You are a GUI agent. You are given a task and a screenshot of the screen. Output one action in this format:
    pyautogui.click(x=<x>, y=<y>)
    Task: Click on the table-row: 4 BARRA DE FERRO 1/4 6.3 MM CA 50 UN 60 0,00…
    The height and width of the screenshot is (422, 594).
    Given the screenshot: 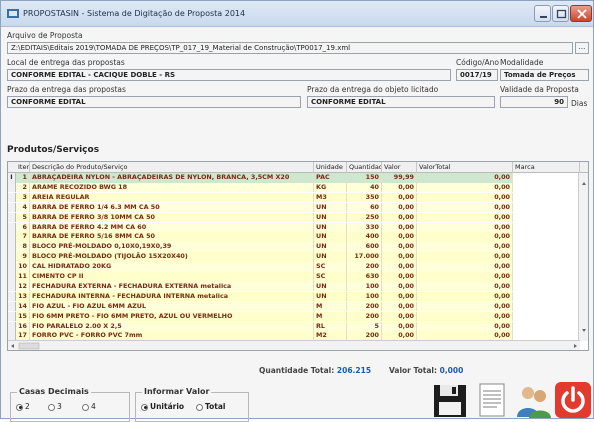 What is the action you would take?
    pyautogui.click(x=298, y=207)
    